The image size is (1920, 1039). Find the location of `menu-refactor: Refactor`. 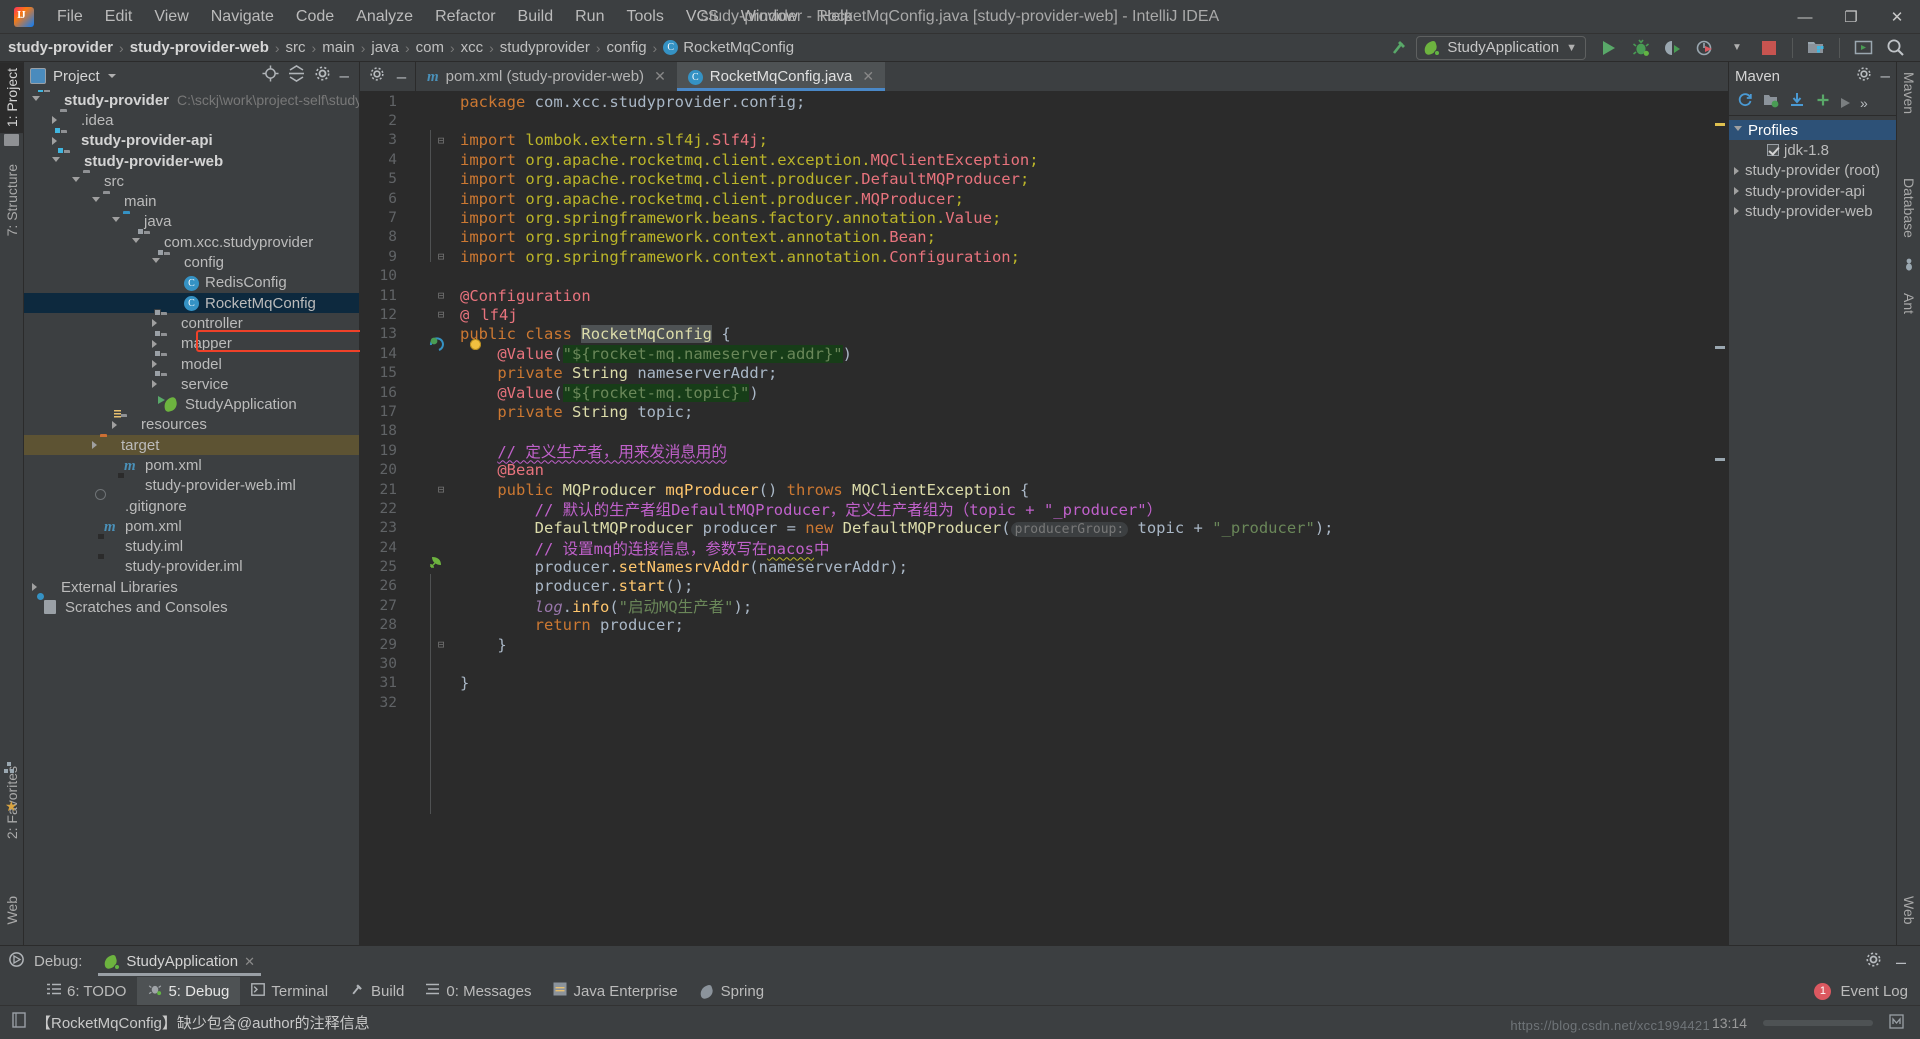

menu-refactor: Refactor is located at coordinates (465, 17).